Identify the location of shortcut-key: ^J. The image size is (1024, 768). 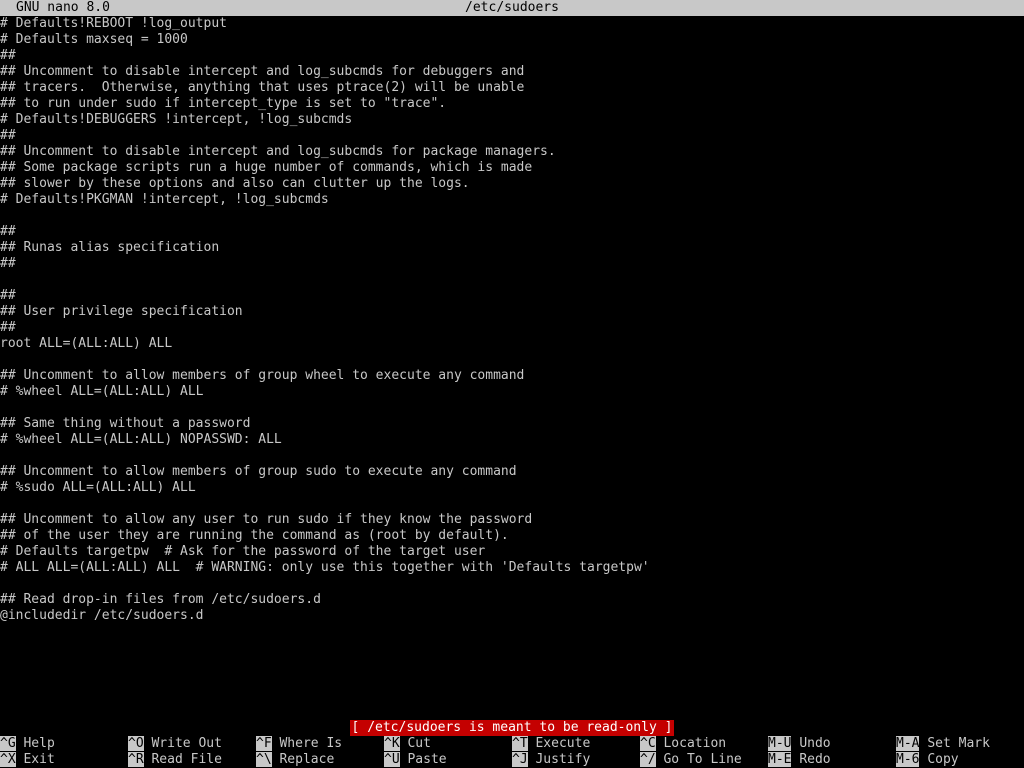
(520, 759).